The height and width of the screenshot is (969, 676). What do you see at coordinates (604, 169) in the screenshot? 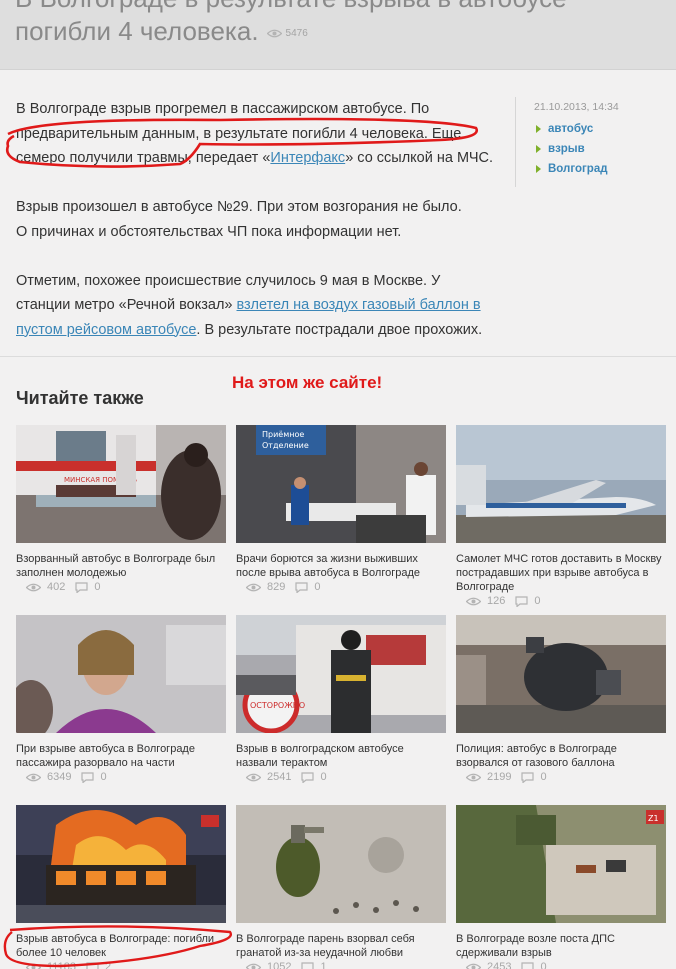
I see `tag-link: Волгоград` at bounding box center [604, 169].